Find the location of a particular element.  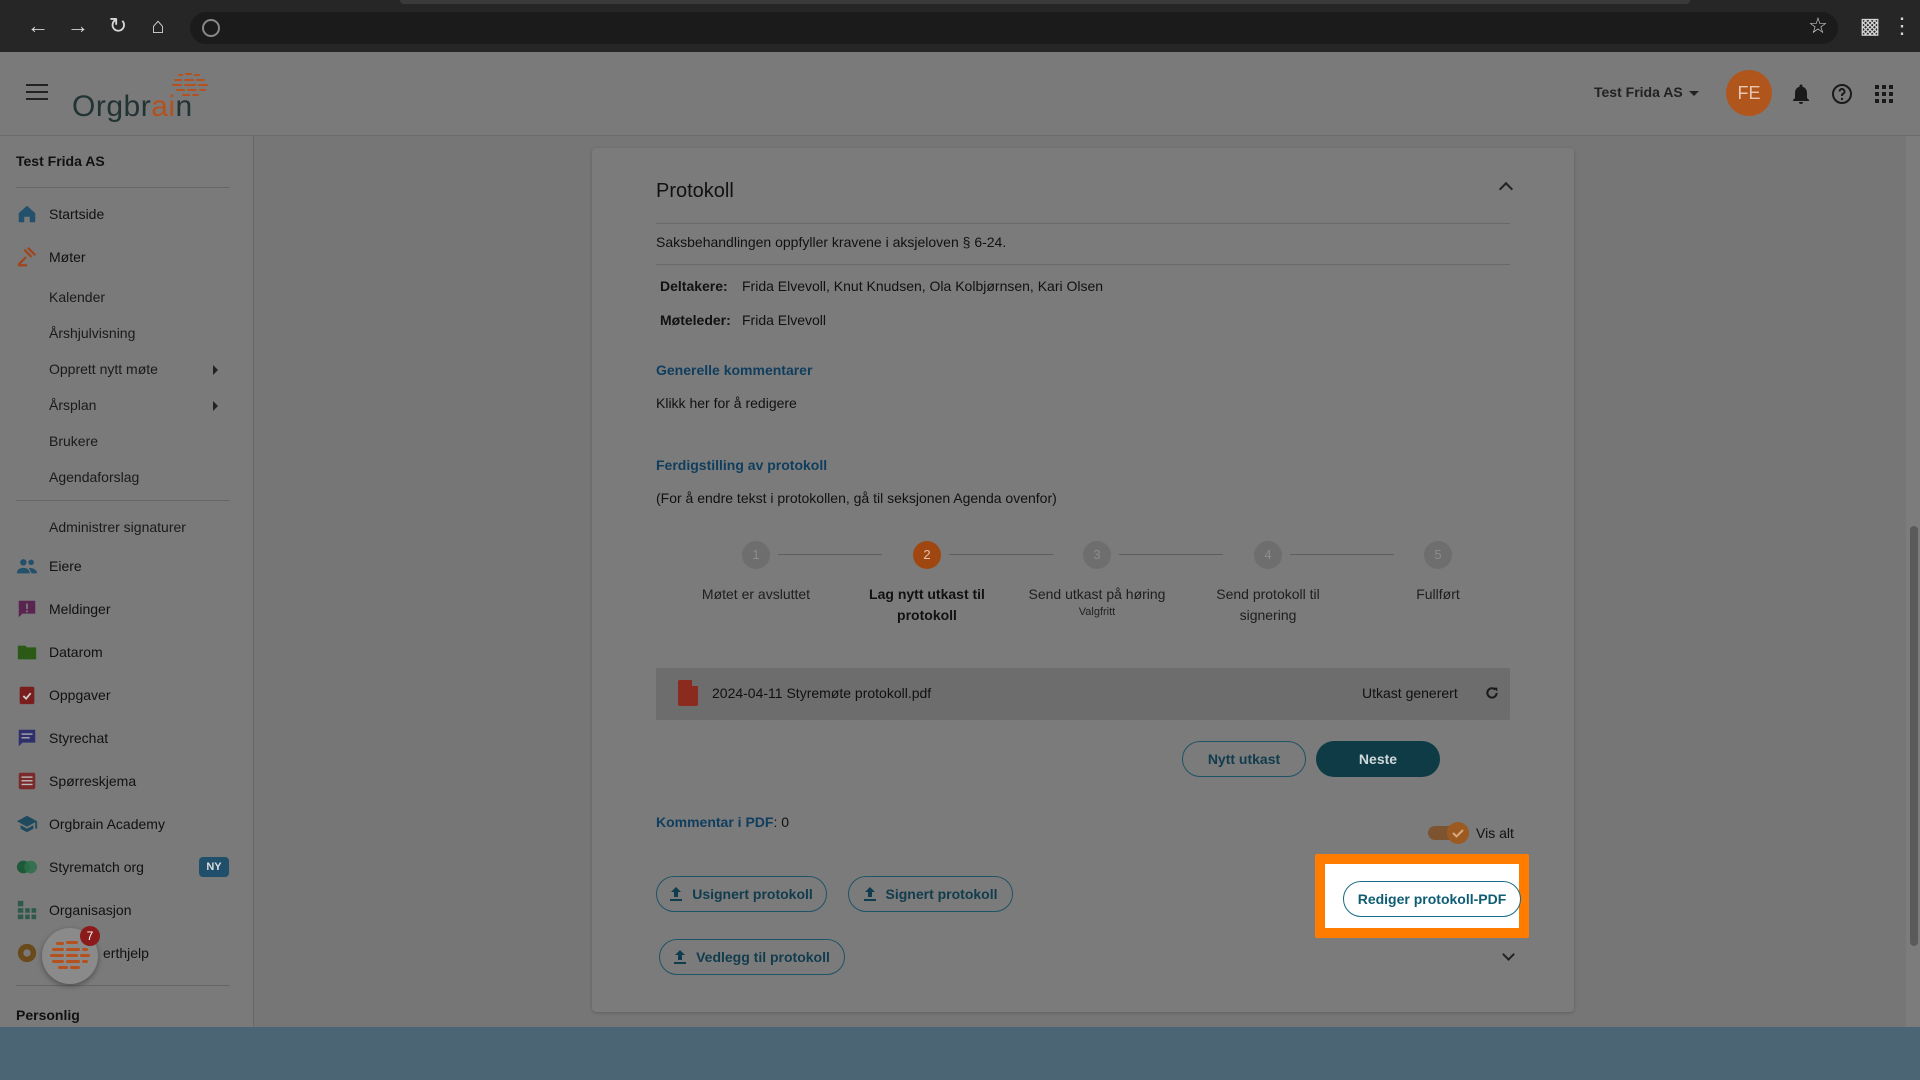

sidebar-sub-arshjulvisning: Årshjulvisning is located at coordinates (92, 333).